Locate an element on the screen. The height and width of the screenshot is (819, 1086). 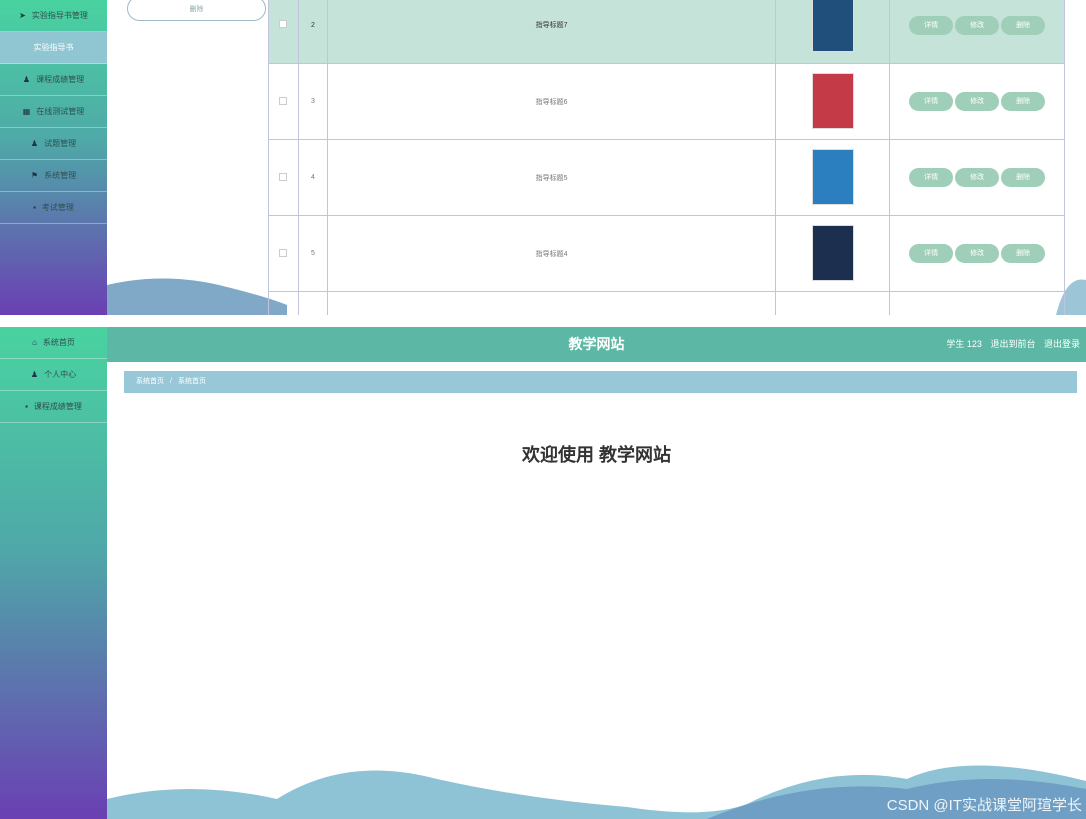
breadcrumb-home: 系统首页 is located at coordinates (150, 381).